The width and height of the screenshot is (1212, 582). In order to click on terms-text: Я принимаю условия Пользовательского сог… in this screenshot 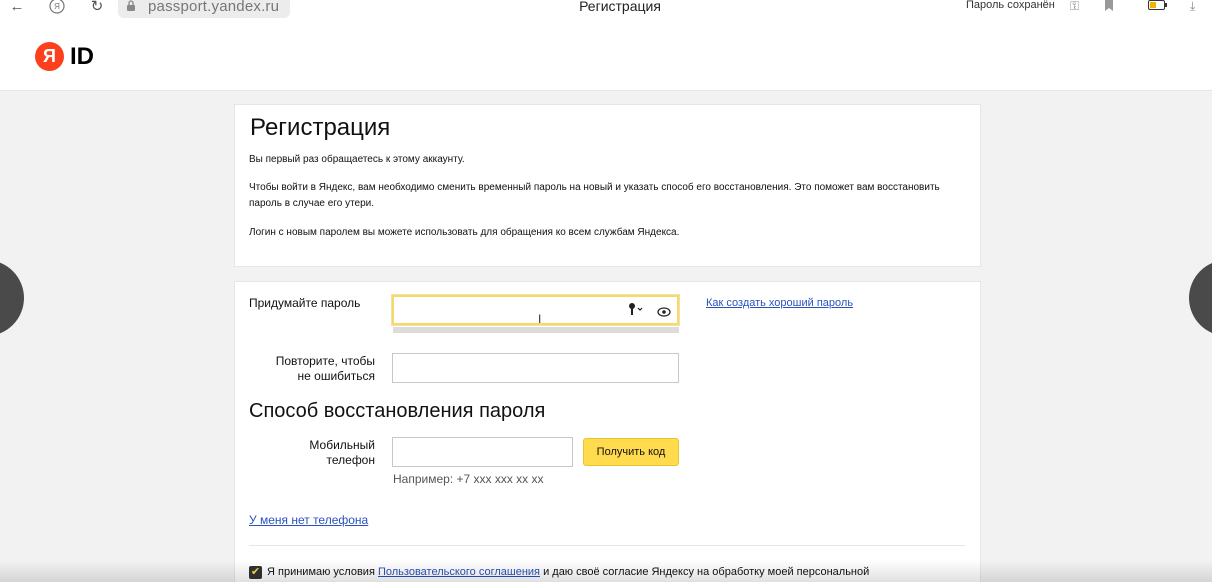, I will do `click(568, 572)`.